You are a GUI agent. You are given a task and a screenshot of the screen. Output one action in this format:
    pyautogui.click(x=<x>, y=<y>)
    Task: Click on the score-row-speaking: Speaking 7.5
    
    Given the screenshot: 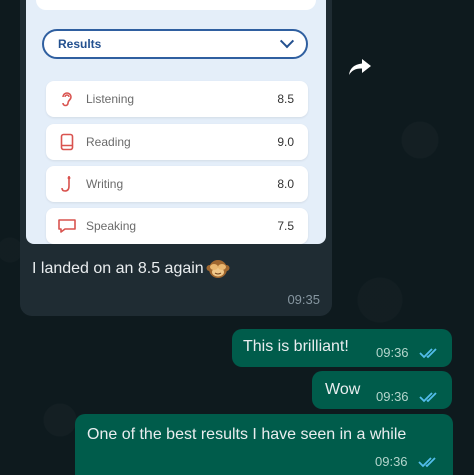 What is the action you would take?
    pyautogui.click(x=177, y=226)
    